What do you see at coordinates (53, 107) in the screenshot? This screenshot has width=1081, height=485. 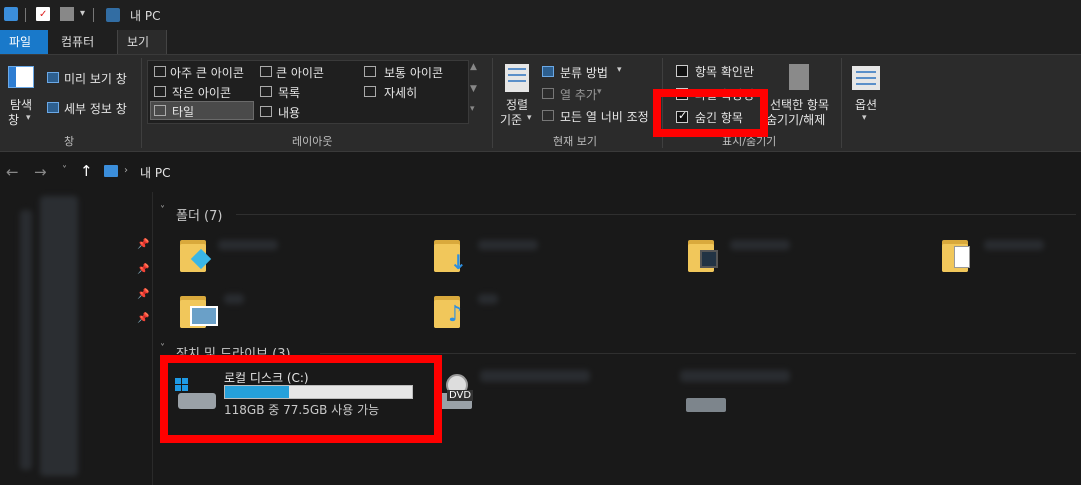 I see `details-pane-icon` at bounding box center [53, 107].